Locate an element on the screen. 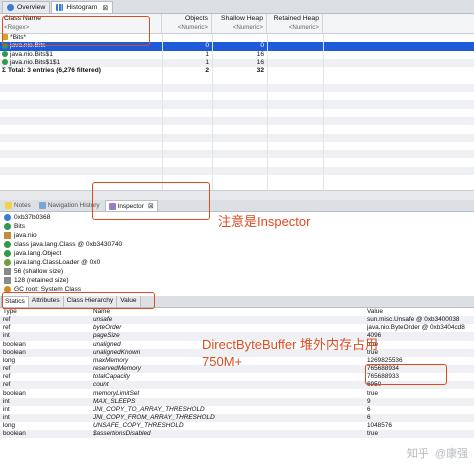  row-shallow-heap: 16 is located at coordinates (260, 62).